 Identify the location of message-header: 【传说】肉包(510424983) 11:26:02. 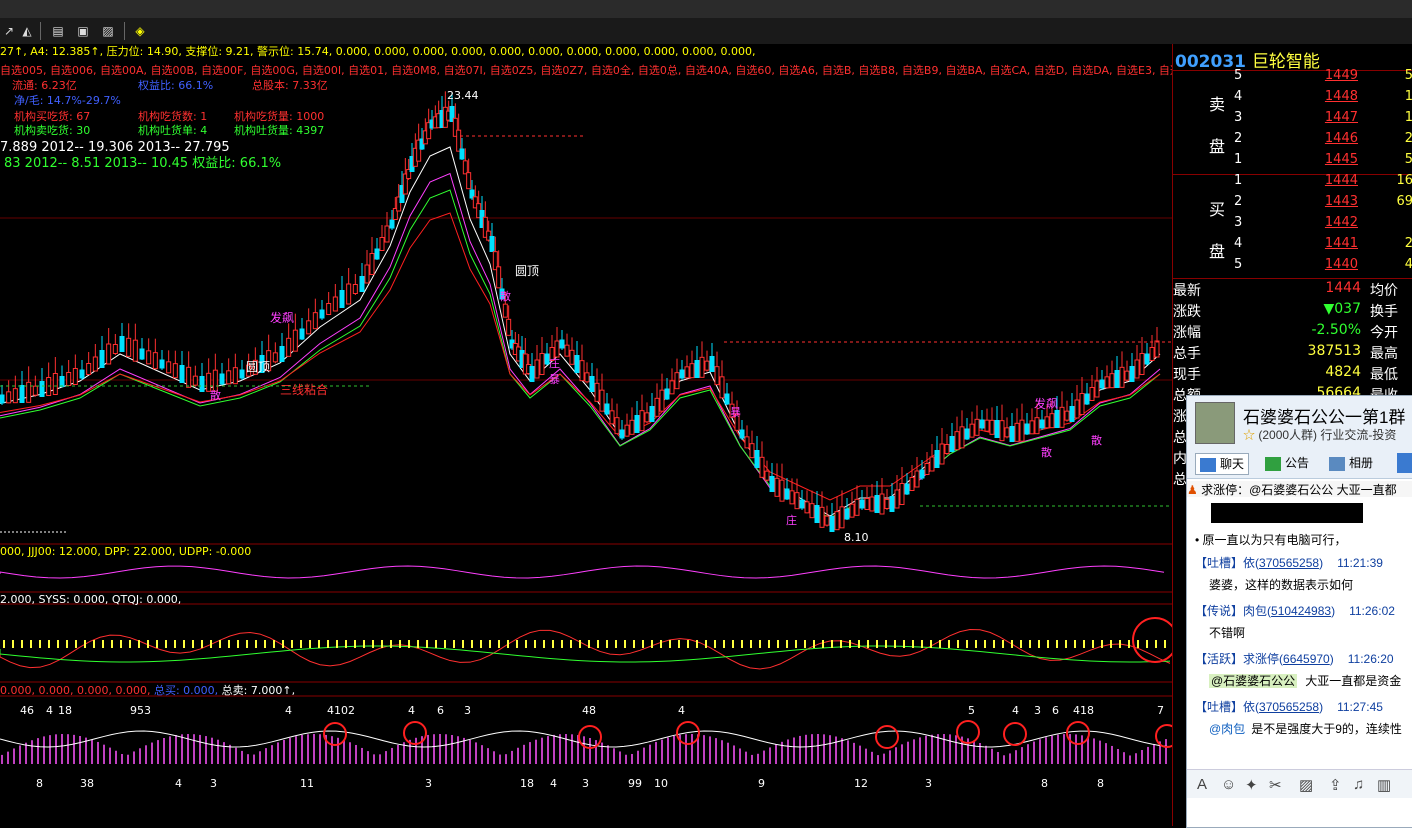
(1295, 610).